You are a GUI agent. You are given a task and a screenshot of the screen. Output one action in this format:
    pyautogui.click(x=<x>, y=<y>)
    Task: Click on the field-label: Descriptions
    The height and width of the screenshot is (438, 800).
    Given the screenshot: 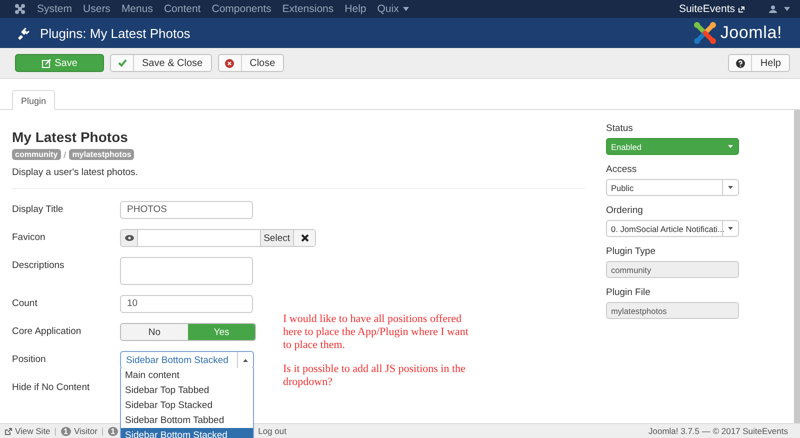 What is the action you would take?
    pyautogui.click(x=39, y=266)
    